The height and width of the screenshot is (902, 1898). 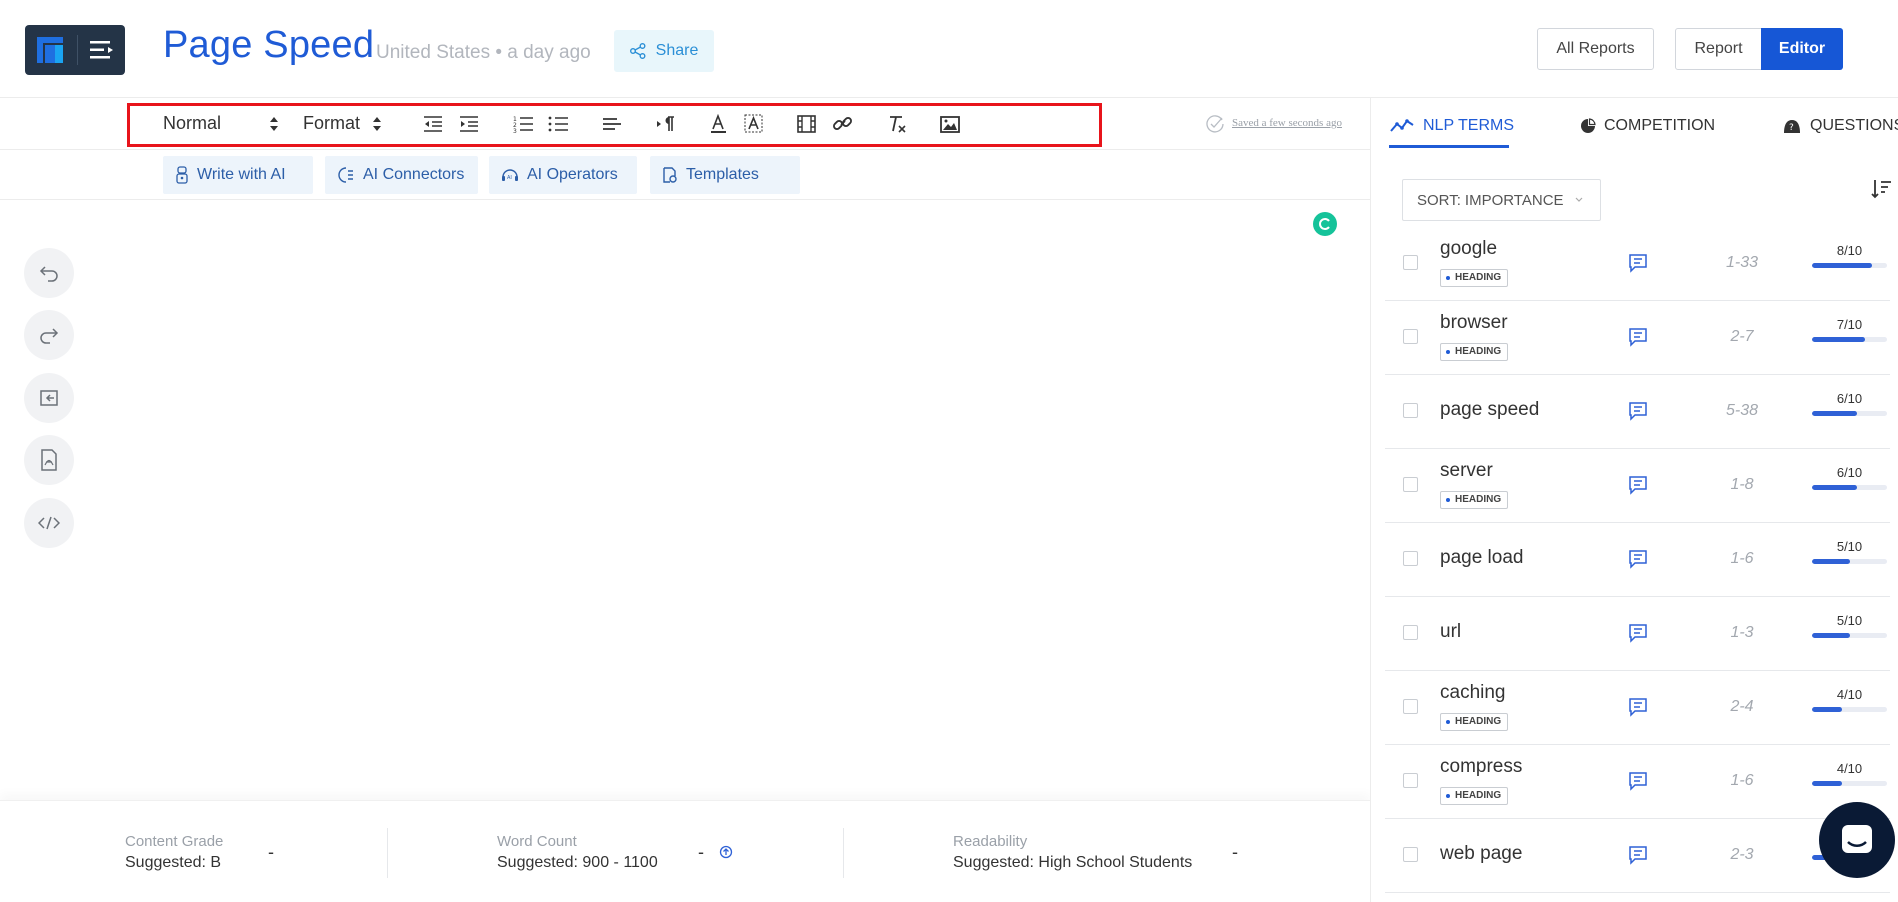 What do you see at coordinates (49, 335) in the screenshot?
I see `redo-button` at bounding box center [49, 335].